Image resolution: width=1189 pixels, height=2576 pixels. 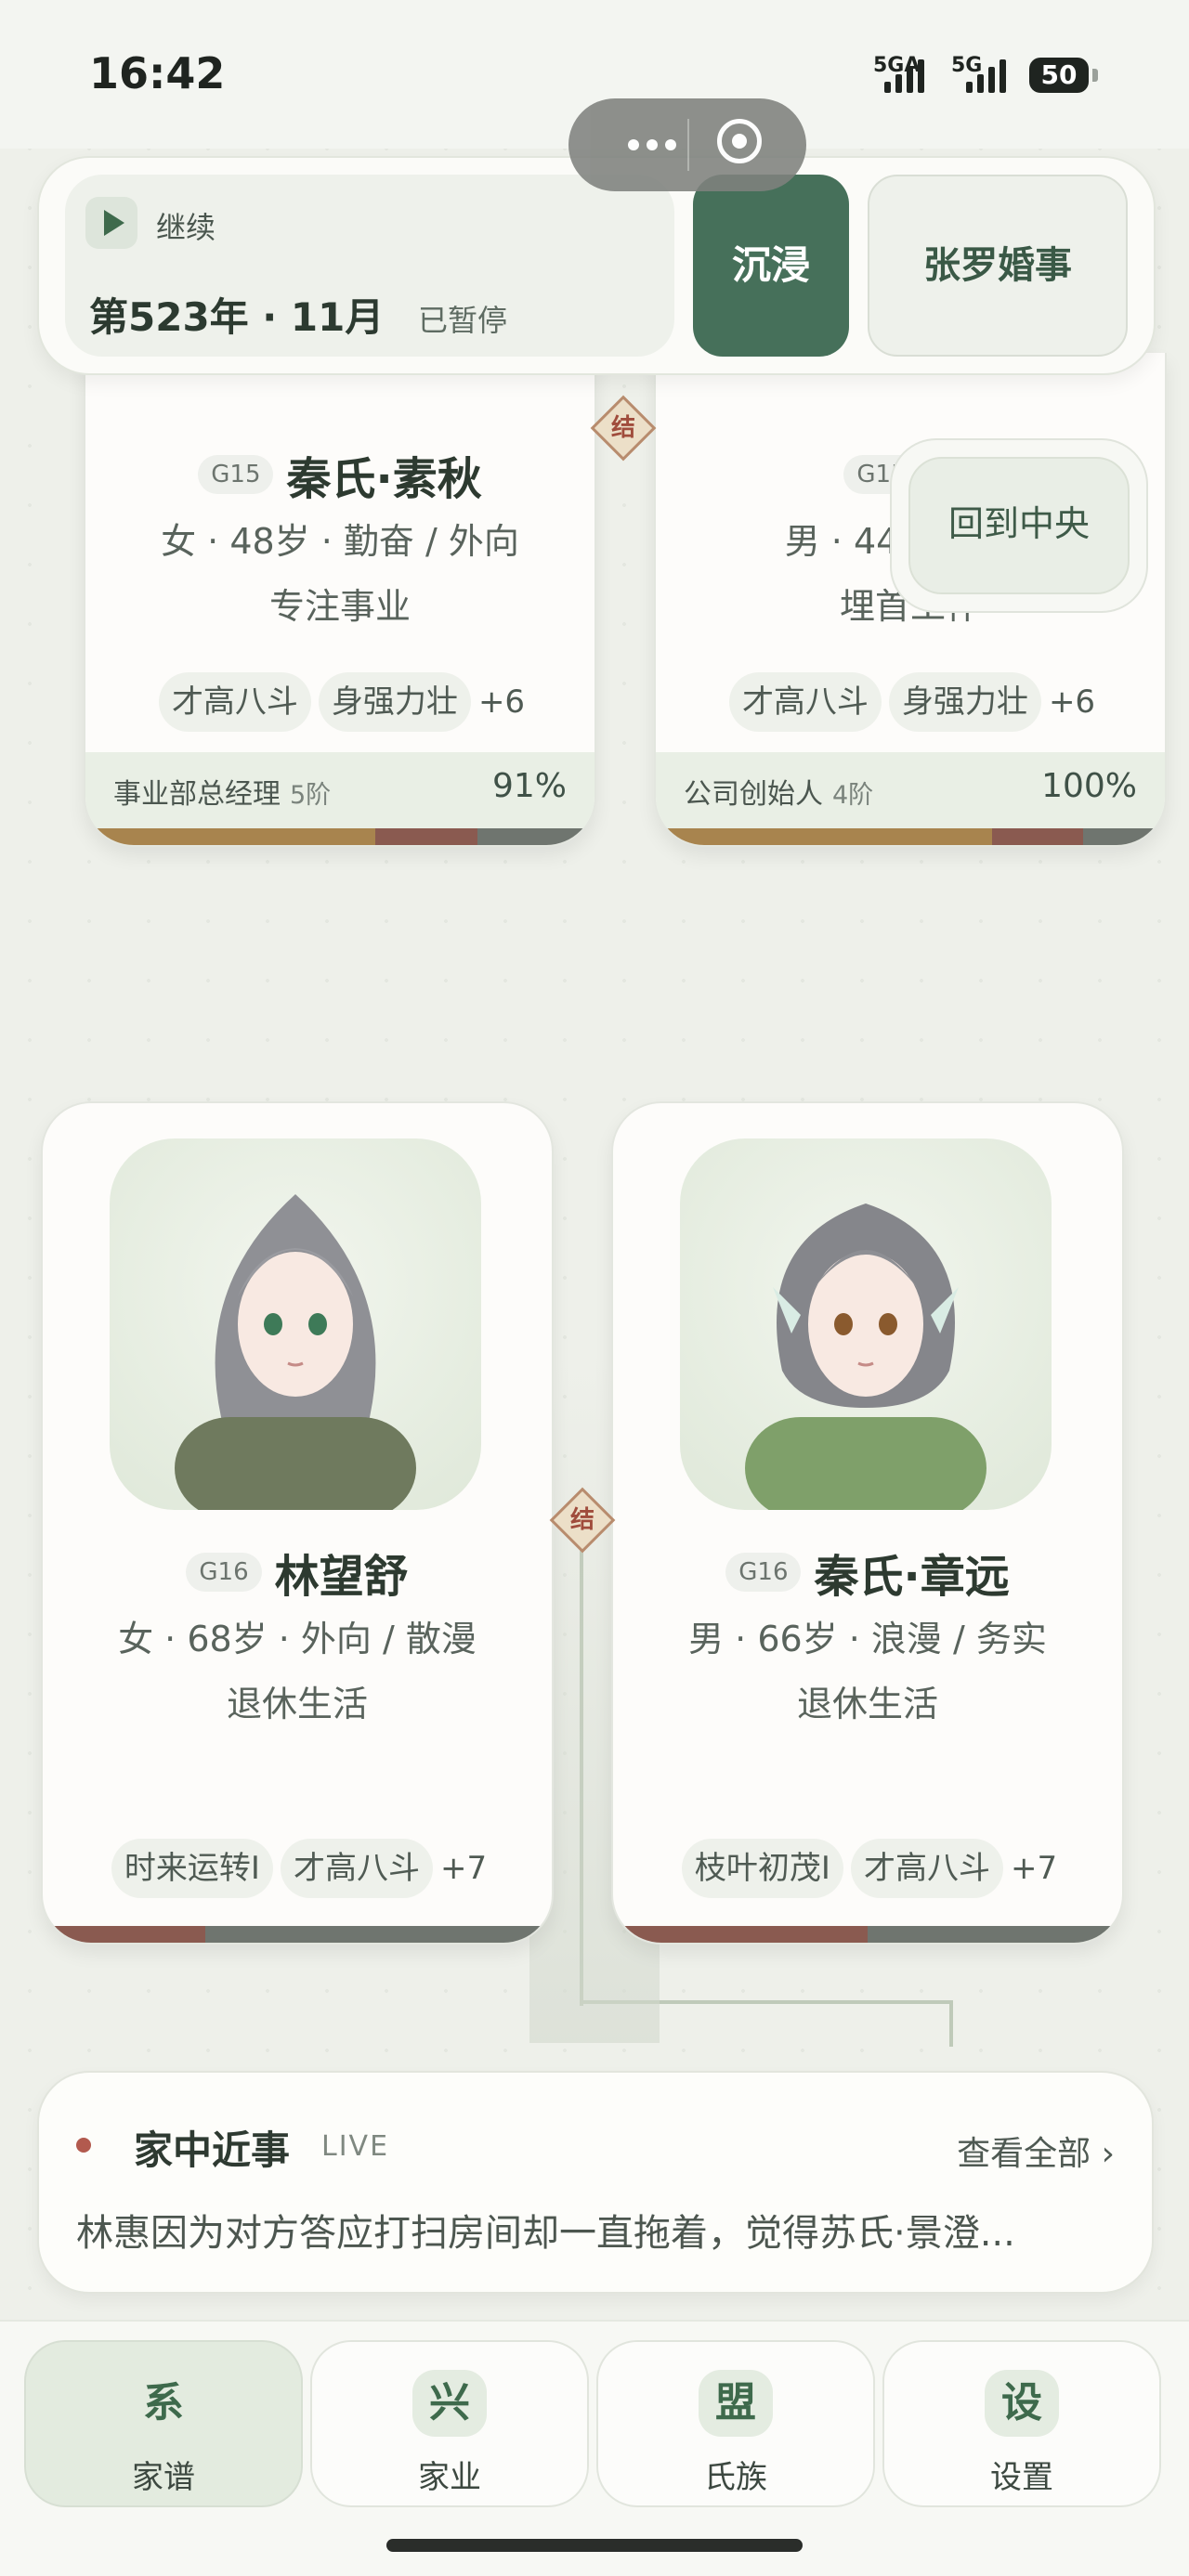 What do you see at coordinates (740, 141) in the screenshot?
I see `close-target-icon` at bounding box center [740, 141].